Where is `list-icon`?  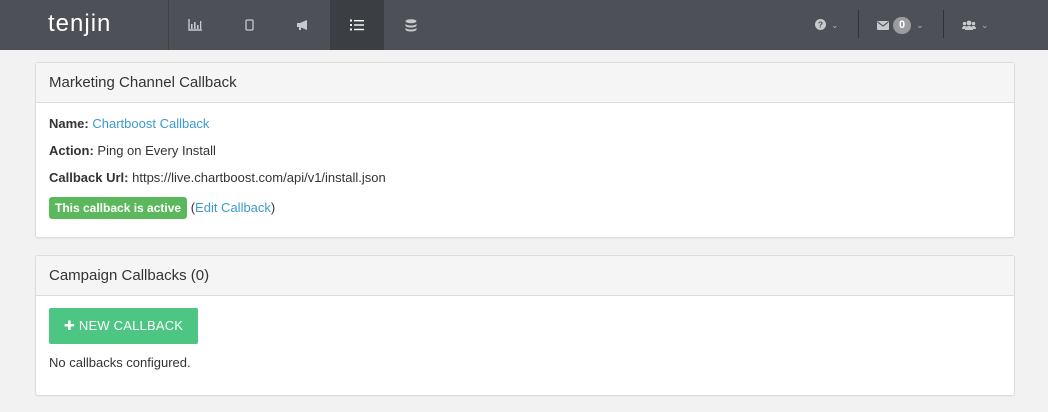
list-icon is located at coordinates (357, 25).